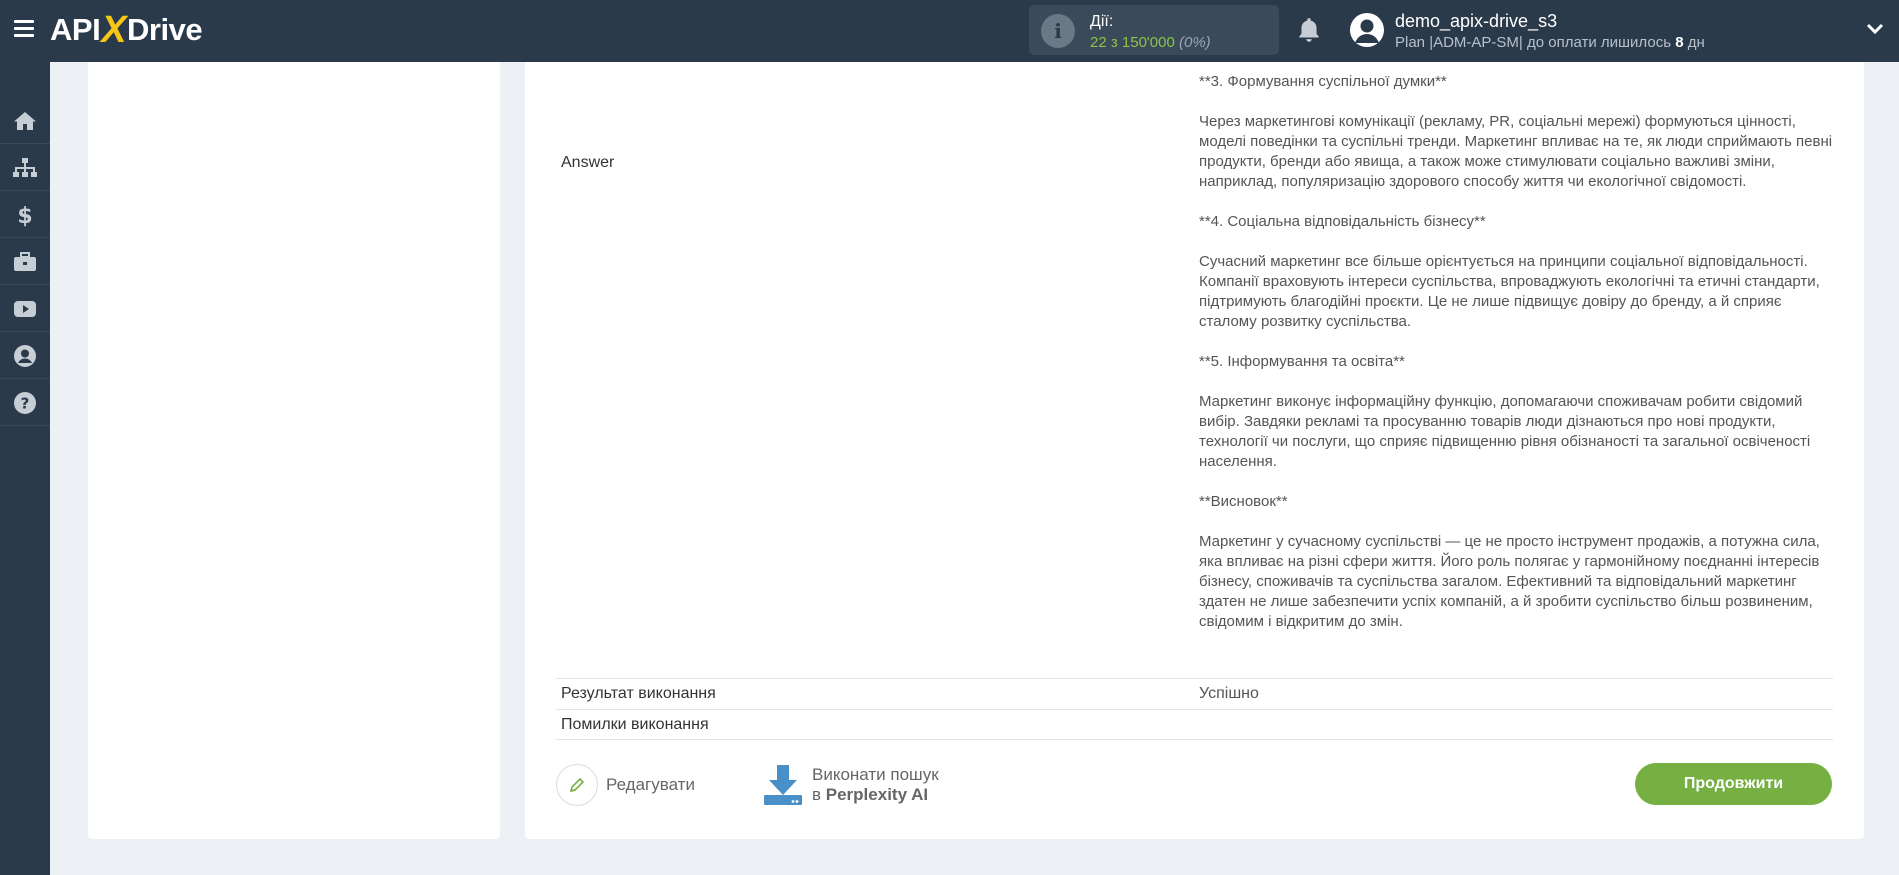  Describe the element at coordinates (165, 29) in the screenshot. I see `logo-text-drive: Drive` at that location.